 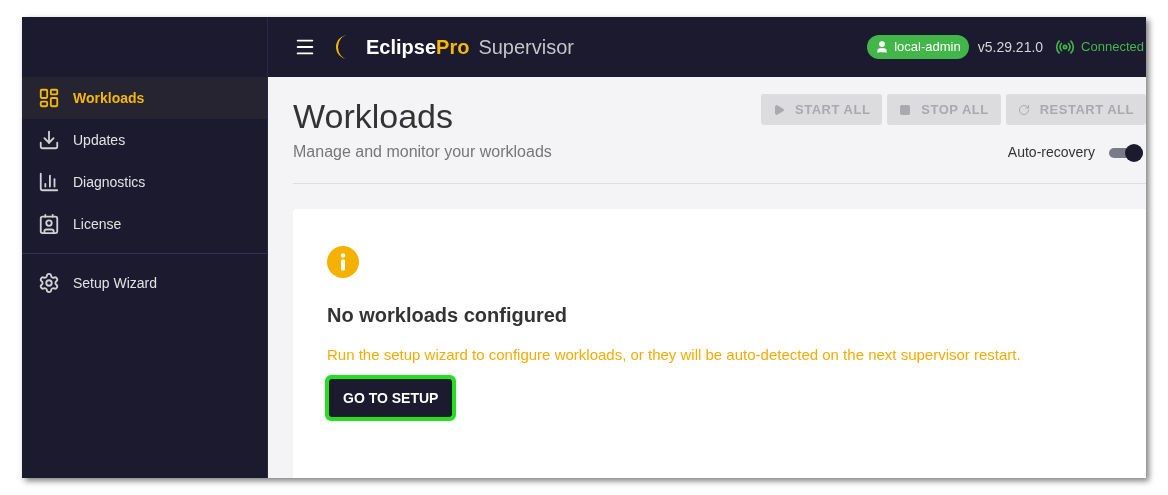 What do you see at coordinates (882, 47) in the screenshot?
I see `user-icon` at bounding box center [882, 47].